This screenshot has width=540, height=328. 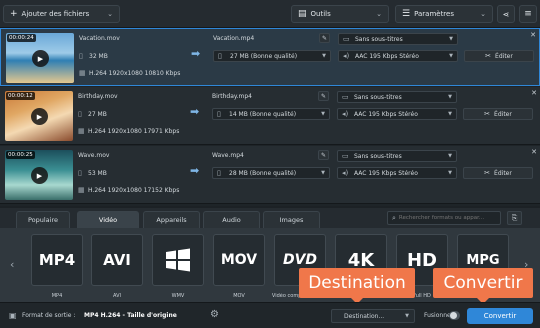 What do you see at coordinates (43, 219) in the screenshot?
I see `tab-popular: Populaire` at bounding box center [43, 219].